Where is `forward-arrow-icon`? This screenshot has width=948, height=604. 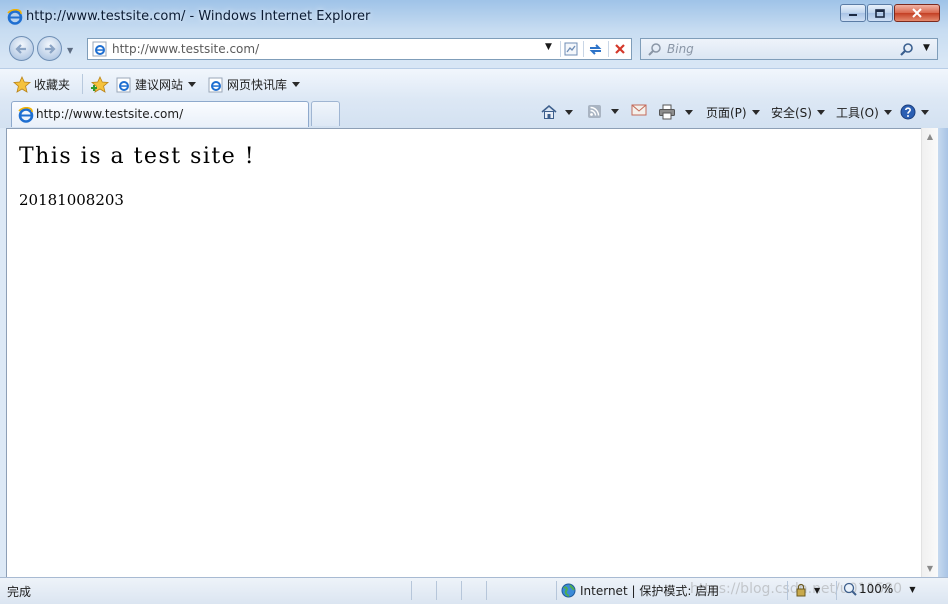
forward-arrow-icon is located at coordinates (50, 48).